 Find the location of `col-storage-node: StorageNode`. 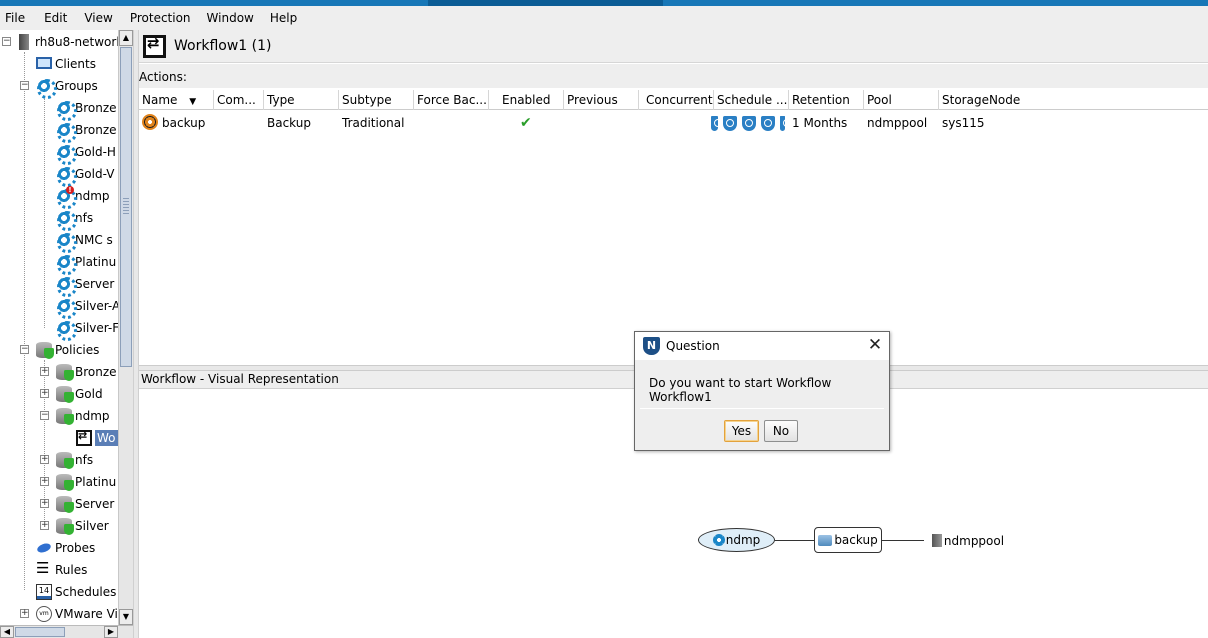

col-storage-node: StorageNode is located at coordinates (1073, 100).